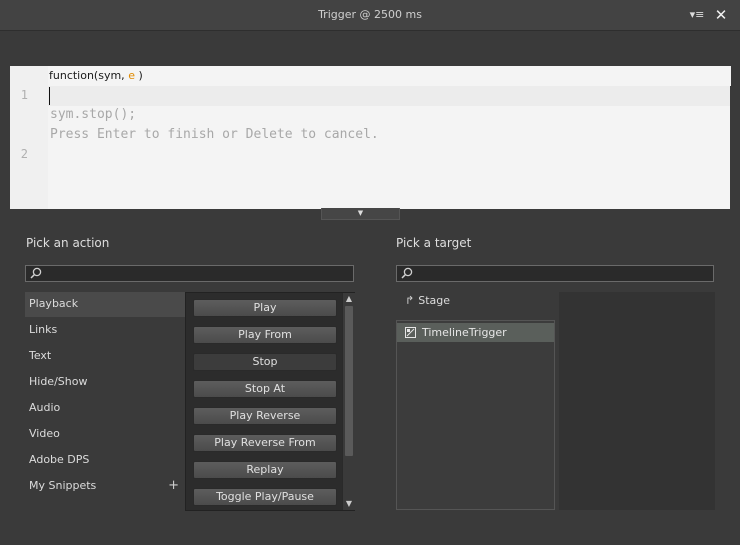  Describe the element at coordinates (349, 299) in the screenshot. I see `scroll-up-icon: ▲` at that location.